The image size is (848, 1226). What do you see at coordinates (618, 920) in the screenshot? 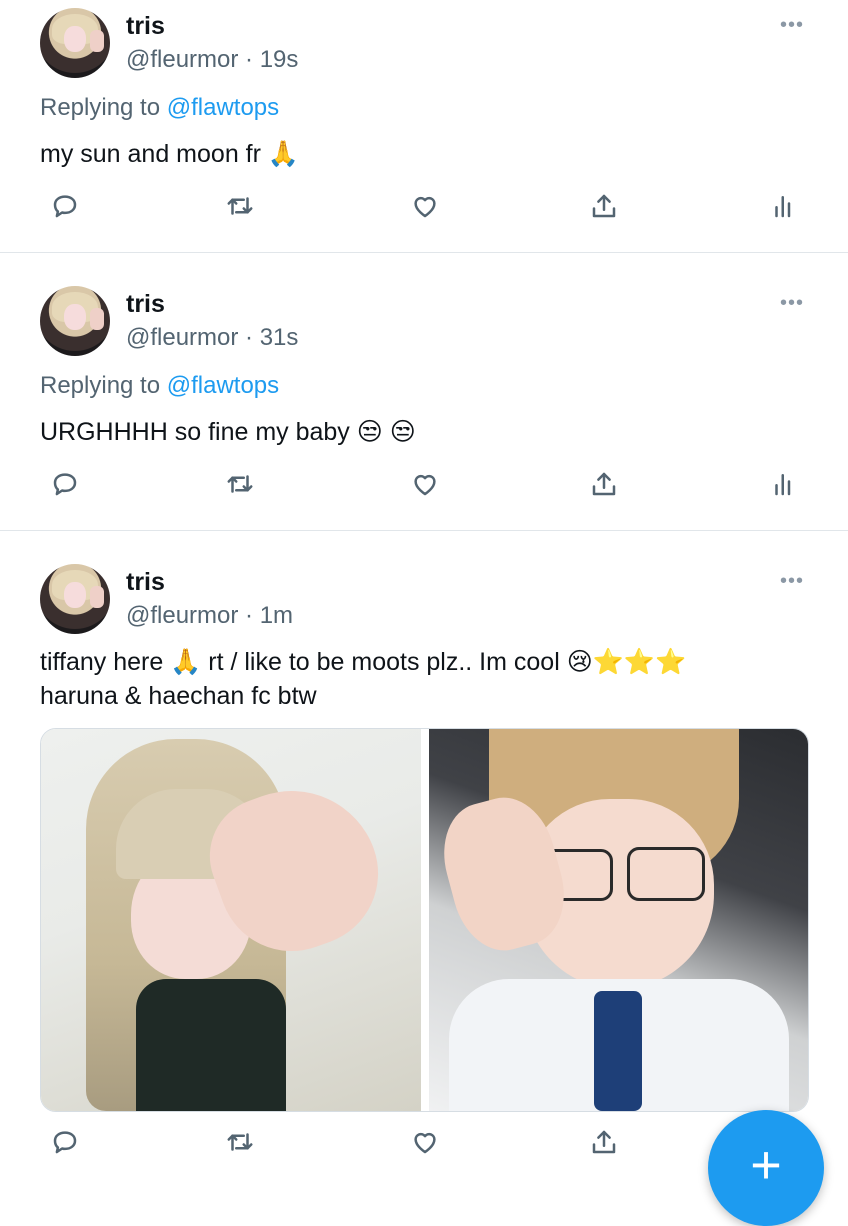
I see `photo-haechan` at bounding box center [618, 920].